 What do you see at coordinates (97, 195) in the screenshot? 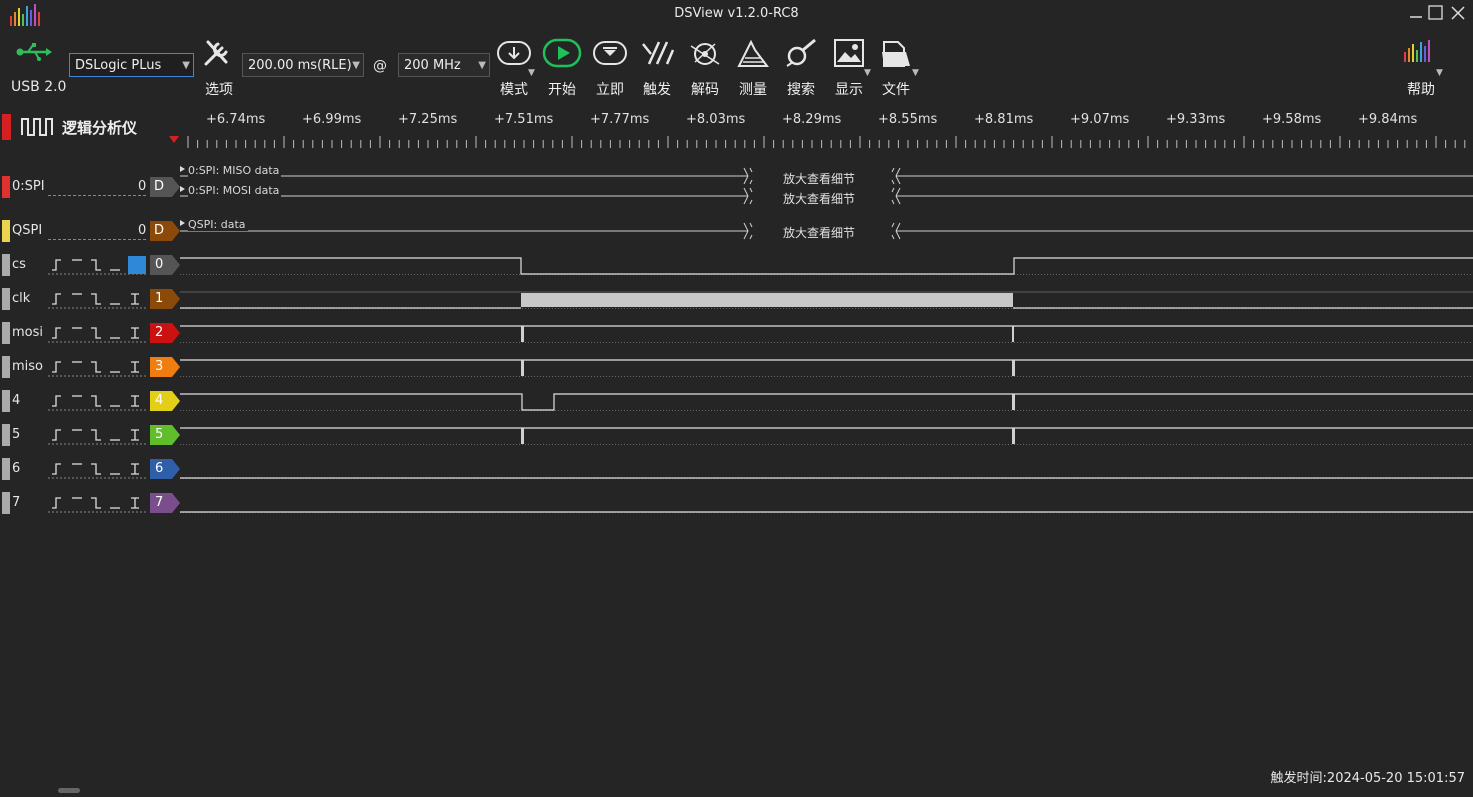
I see `decoder-underline` at bounding box center [97, 195].